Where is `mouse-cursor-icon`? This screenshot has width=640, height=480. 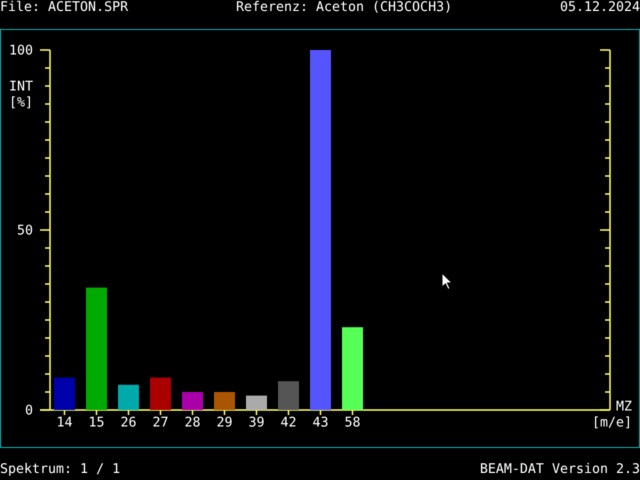
mouse-cursor-icon is located at coordinates (448, 281).